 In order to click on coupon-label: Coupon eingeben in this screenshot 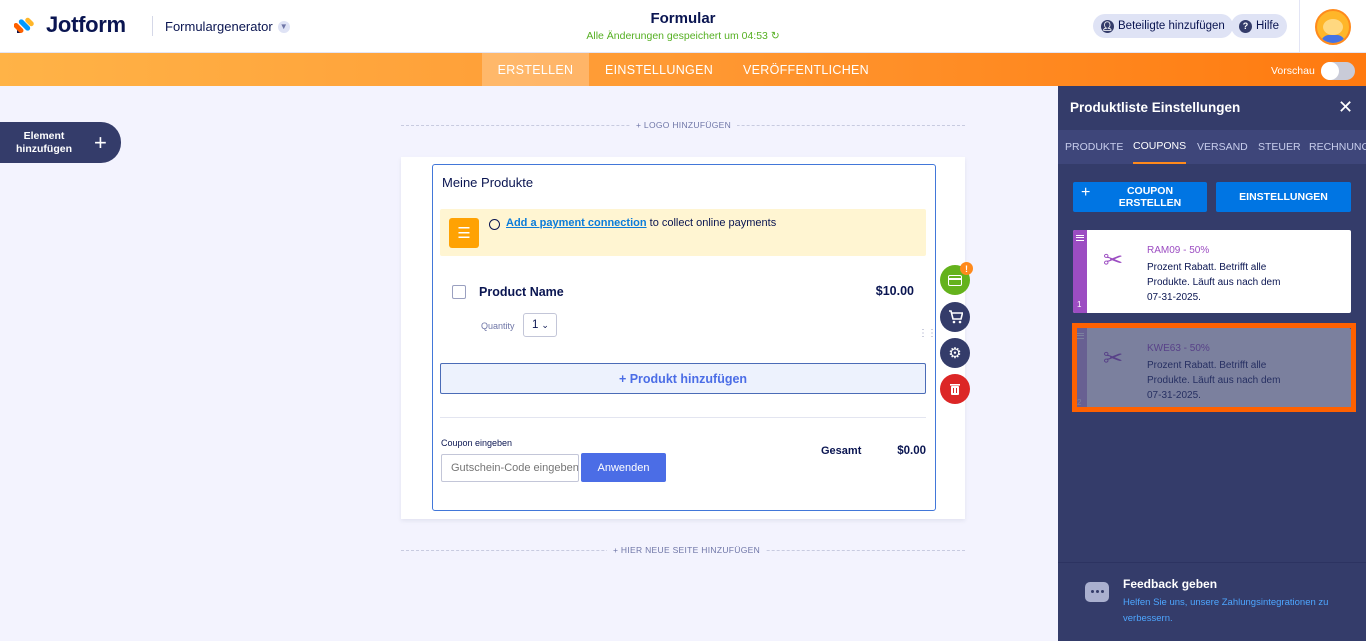, I will do `click(477, 443)`.